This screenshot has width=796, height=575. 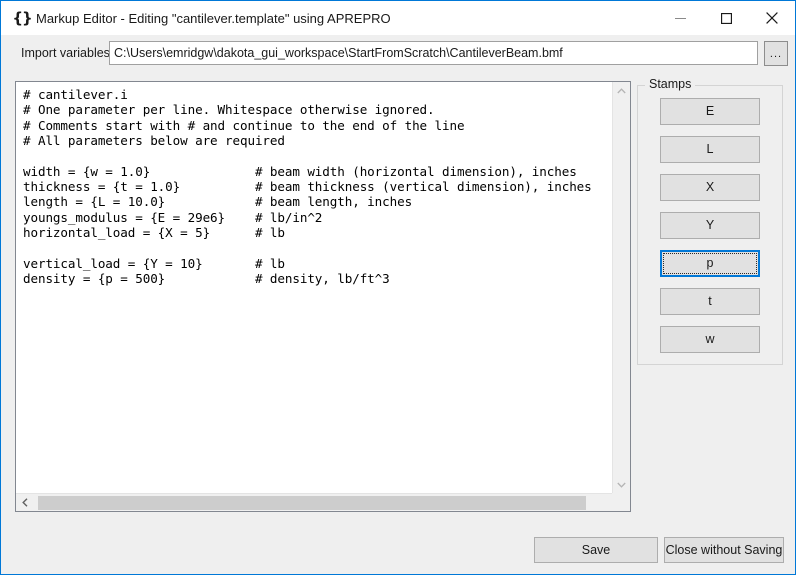 I want to click on editor-horizontal-scrollbar, so click(x=323, y=502).